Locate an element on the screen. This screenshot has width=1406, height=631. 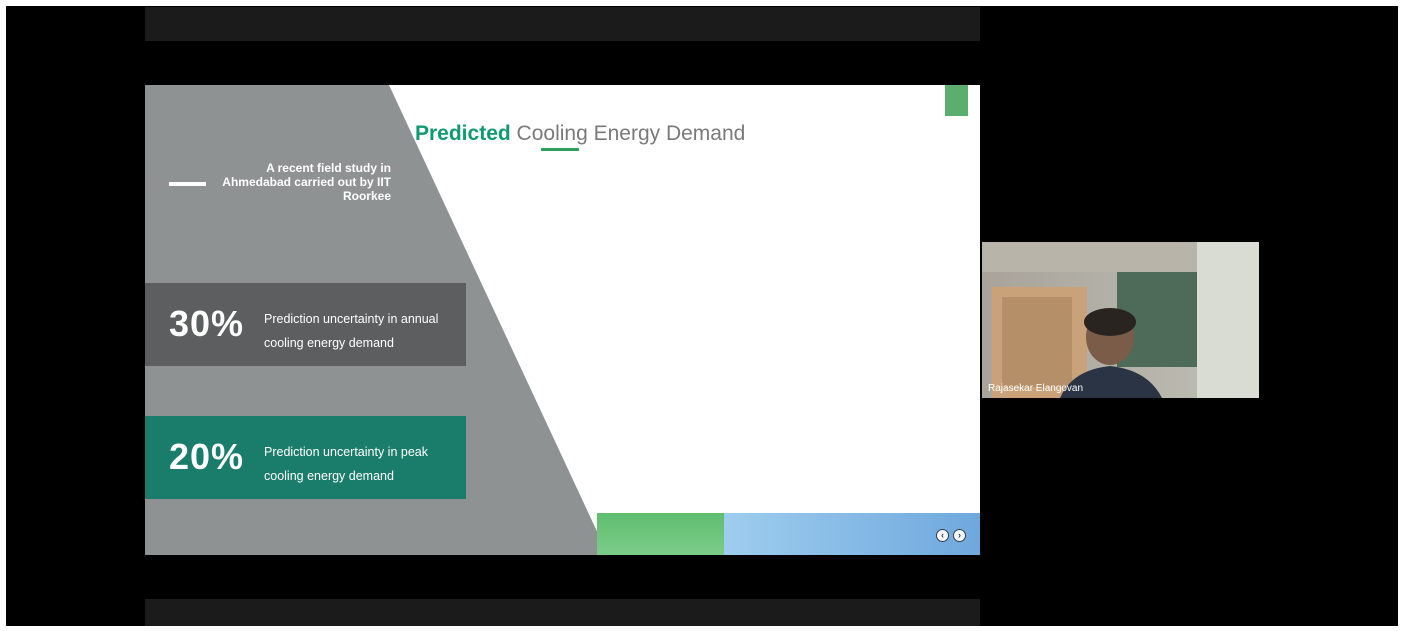
slide-accent-square is located at coordinates (956, 100).